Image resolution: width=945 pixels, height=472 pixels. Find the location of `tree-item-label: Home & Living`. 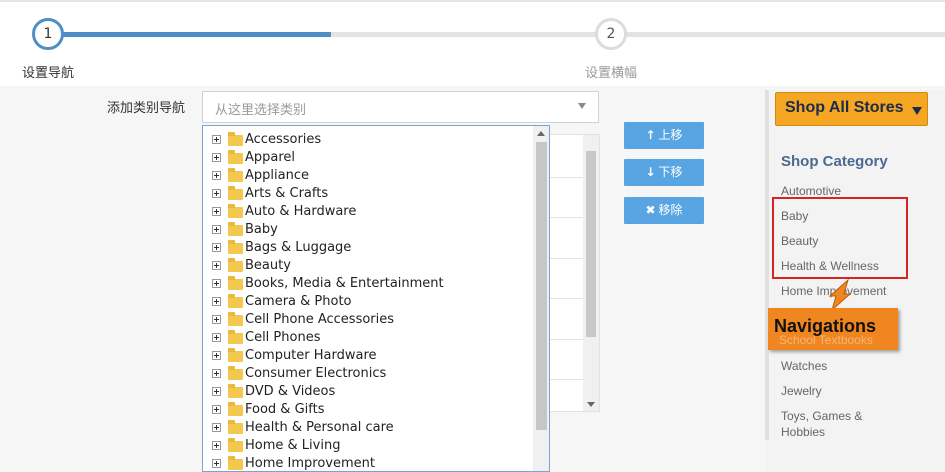

tree-item-label: Home & Living is located at coordinates (293, 445).